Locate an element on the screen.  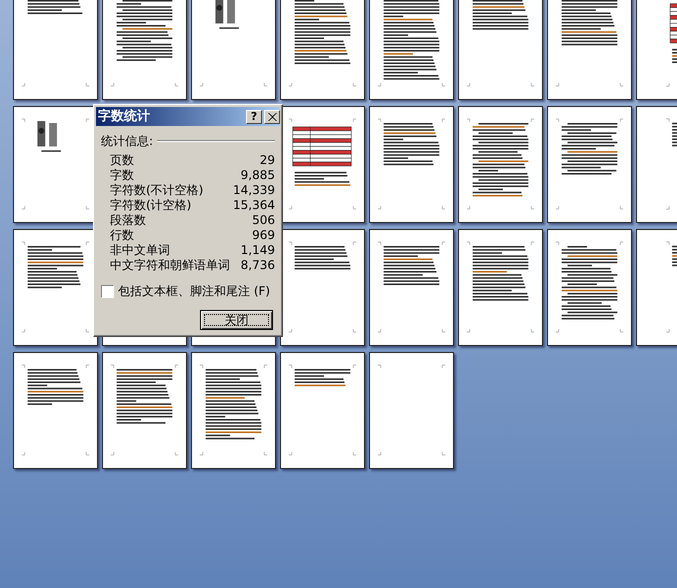
stat-label: 字数 is located at coordinates (122, 175).